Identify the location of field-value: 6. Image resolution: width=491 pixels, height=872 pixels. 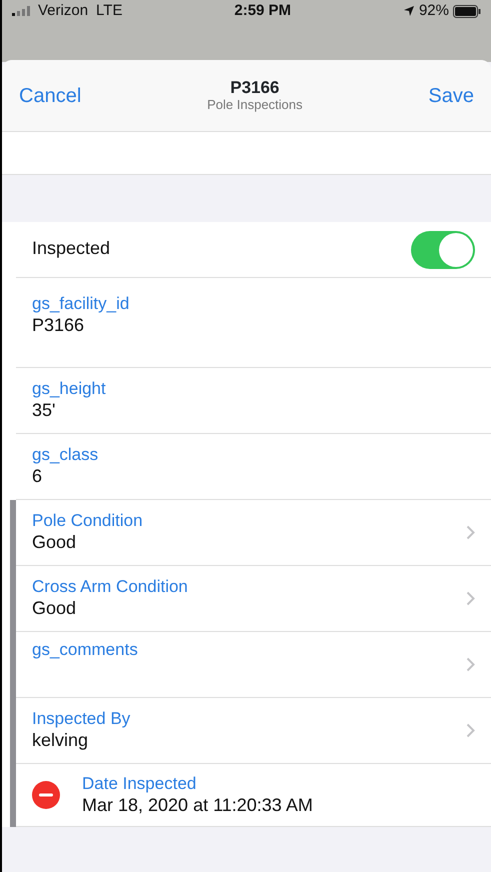
(38, 476).